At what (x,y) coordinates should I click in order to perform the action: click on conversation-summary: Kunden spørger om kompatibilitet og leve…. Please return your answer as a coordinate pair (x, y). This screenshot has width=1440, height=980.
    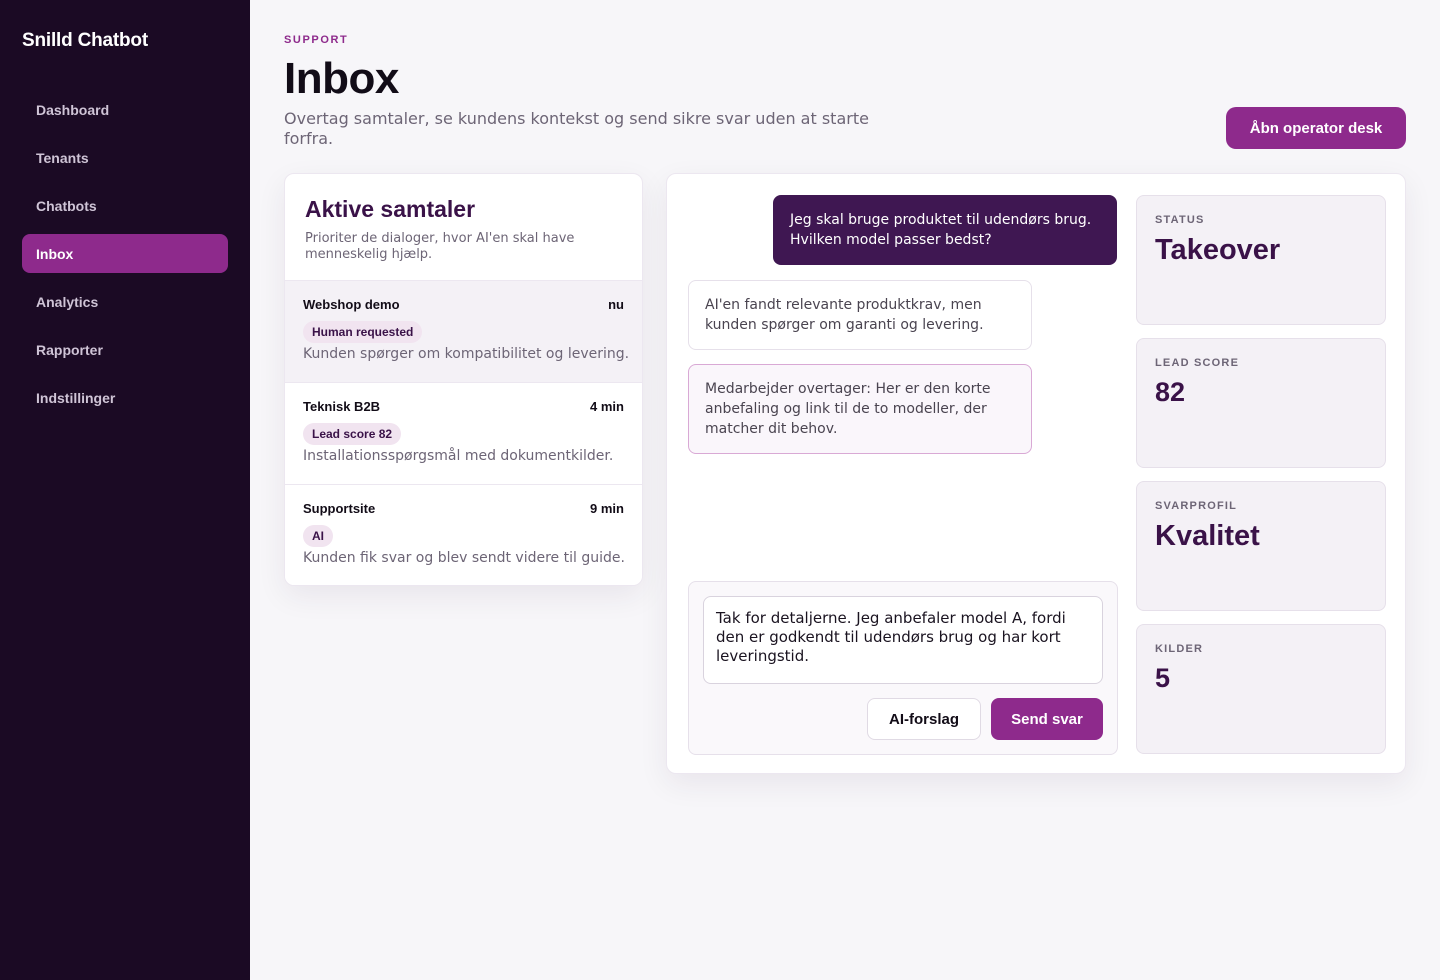
    Looking at the image, I should click on (466, 354).